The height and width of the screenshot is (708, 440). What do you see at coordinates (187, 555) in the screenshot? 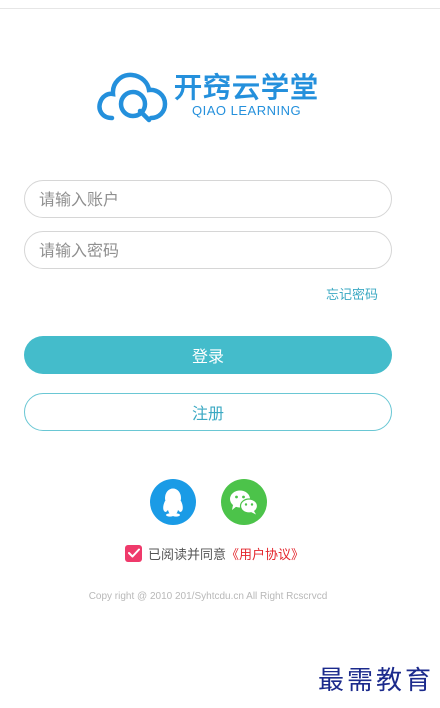
I see `agreement-text: 已阅读并同意` at bounding box center [187, 555].